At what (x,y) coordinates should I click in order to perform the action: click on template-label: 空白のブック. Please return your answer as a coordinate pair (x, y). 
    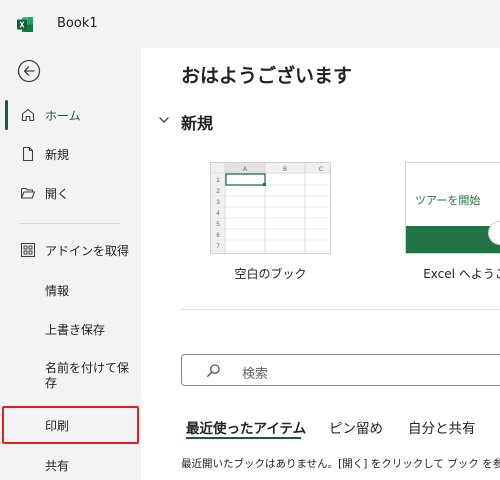
    Looking at the image, I should click on (270, 274).